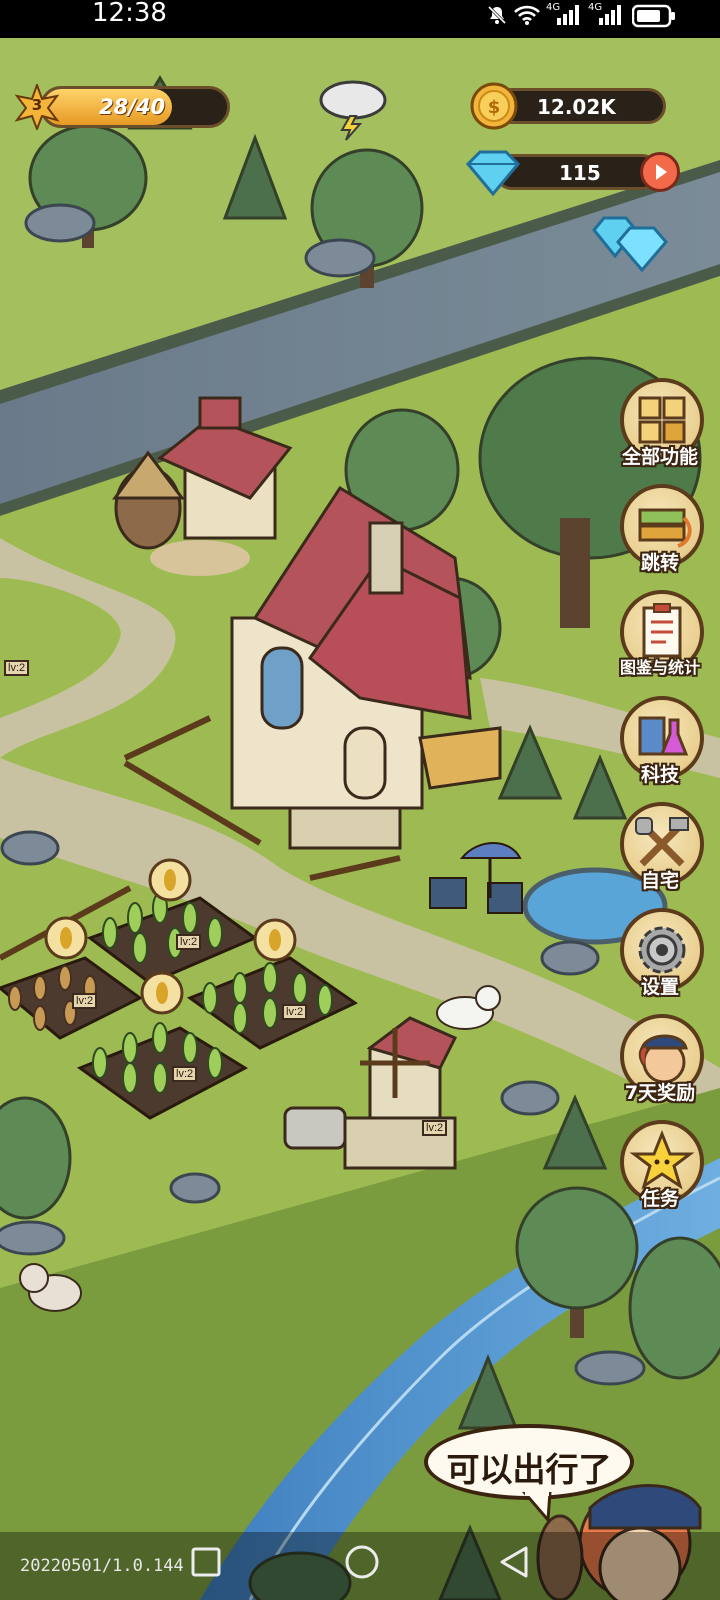 The width and height of the screenshot is (720, 1600). Describe the element at coordinates (37, 105) in the screenshot. I see `level-number: 3` at that location.